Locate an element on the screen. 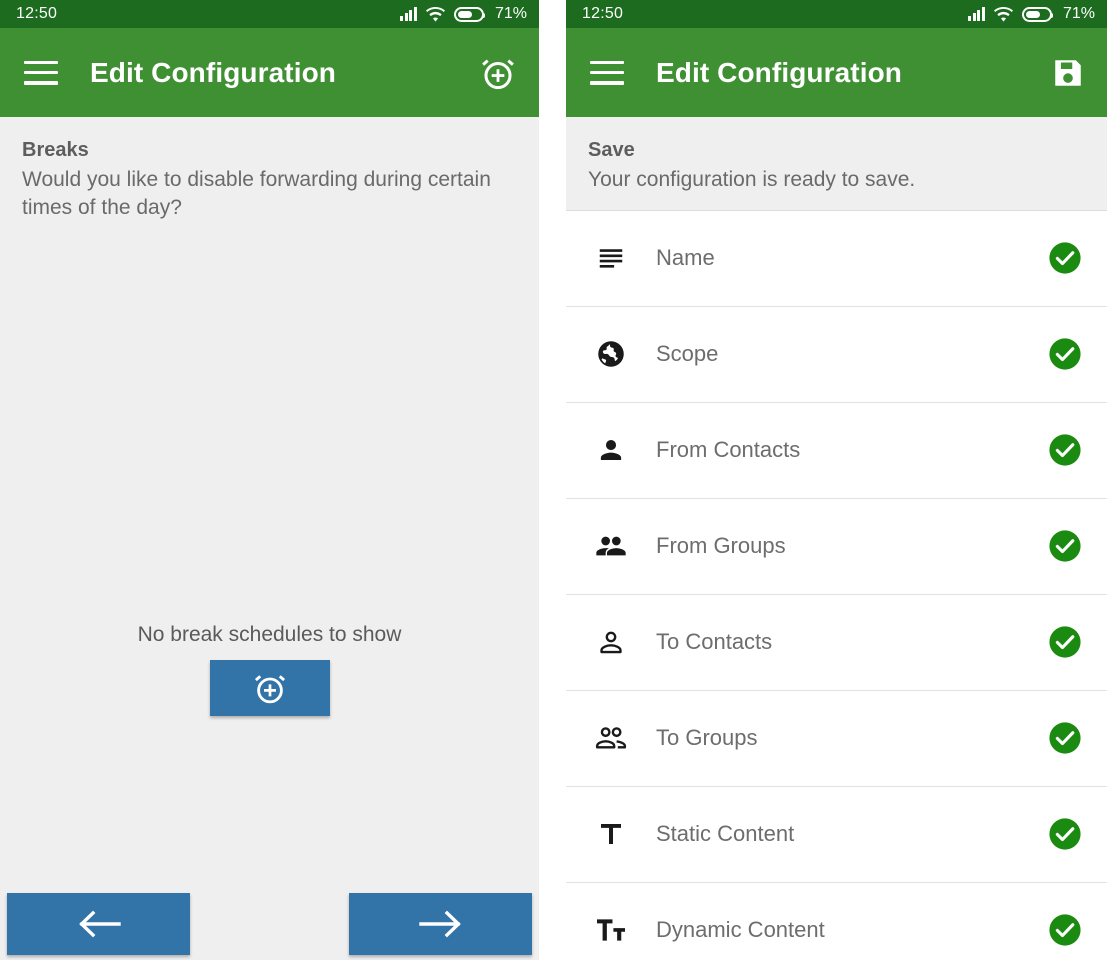 The width and height of the screenshot is (1107, 960). panel-divider is located at coordinates (552, 480).